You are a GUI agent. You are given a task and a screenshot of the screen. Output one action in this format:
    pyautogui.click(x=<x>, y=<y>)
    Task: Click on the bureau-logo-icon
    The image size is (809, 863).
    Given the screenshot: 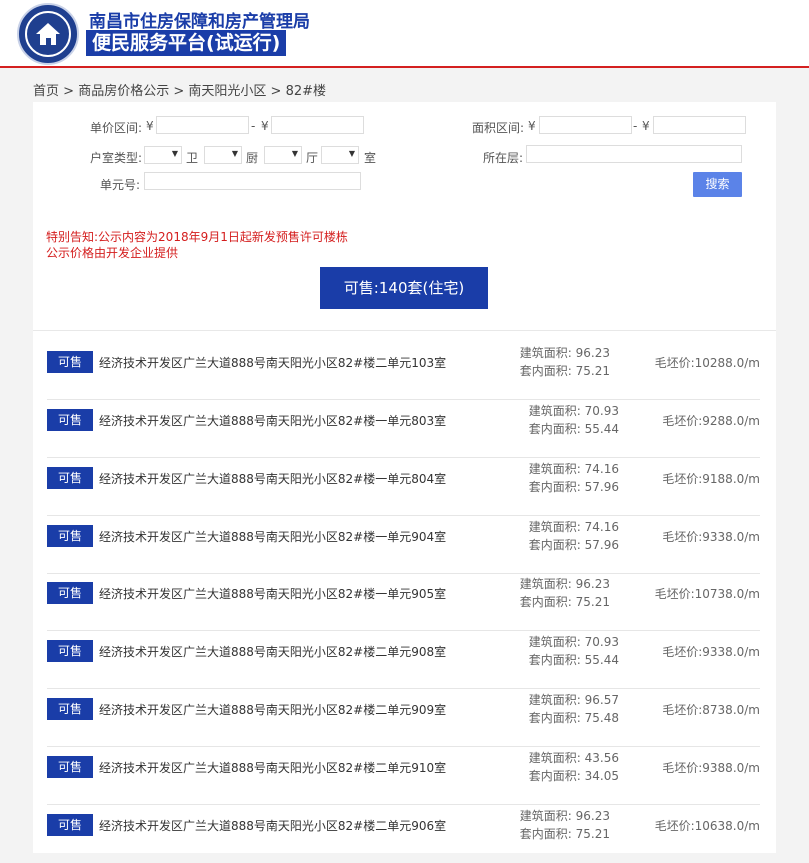 What is the action you would take?
    pyautogui.click(x=48, y=34)
    